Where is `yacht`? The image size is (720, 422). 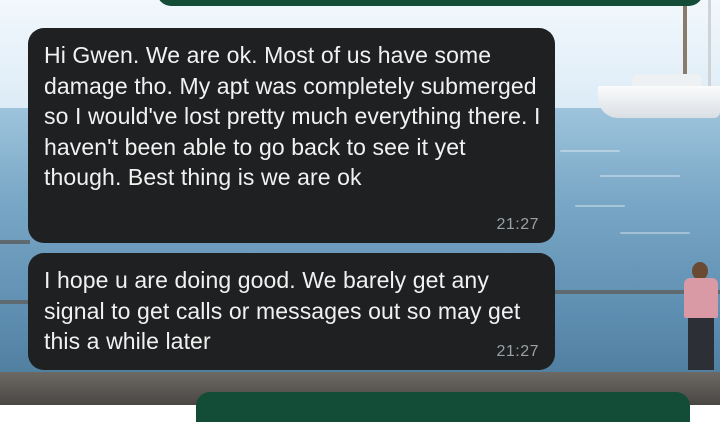
yacht is located at coordinates (659, 102).